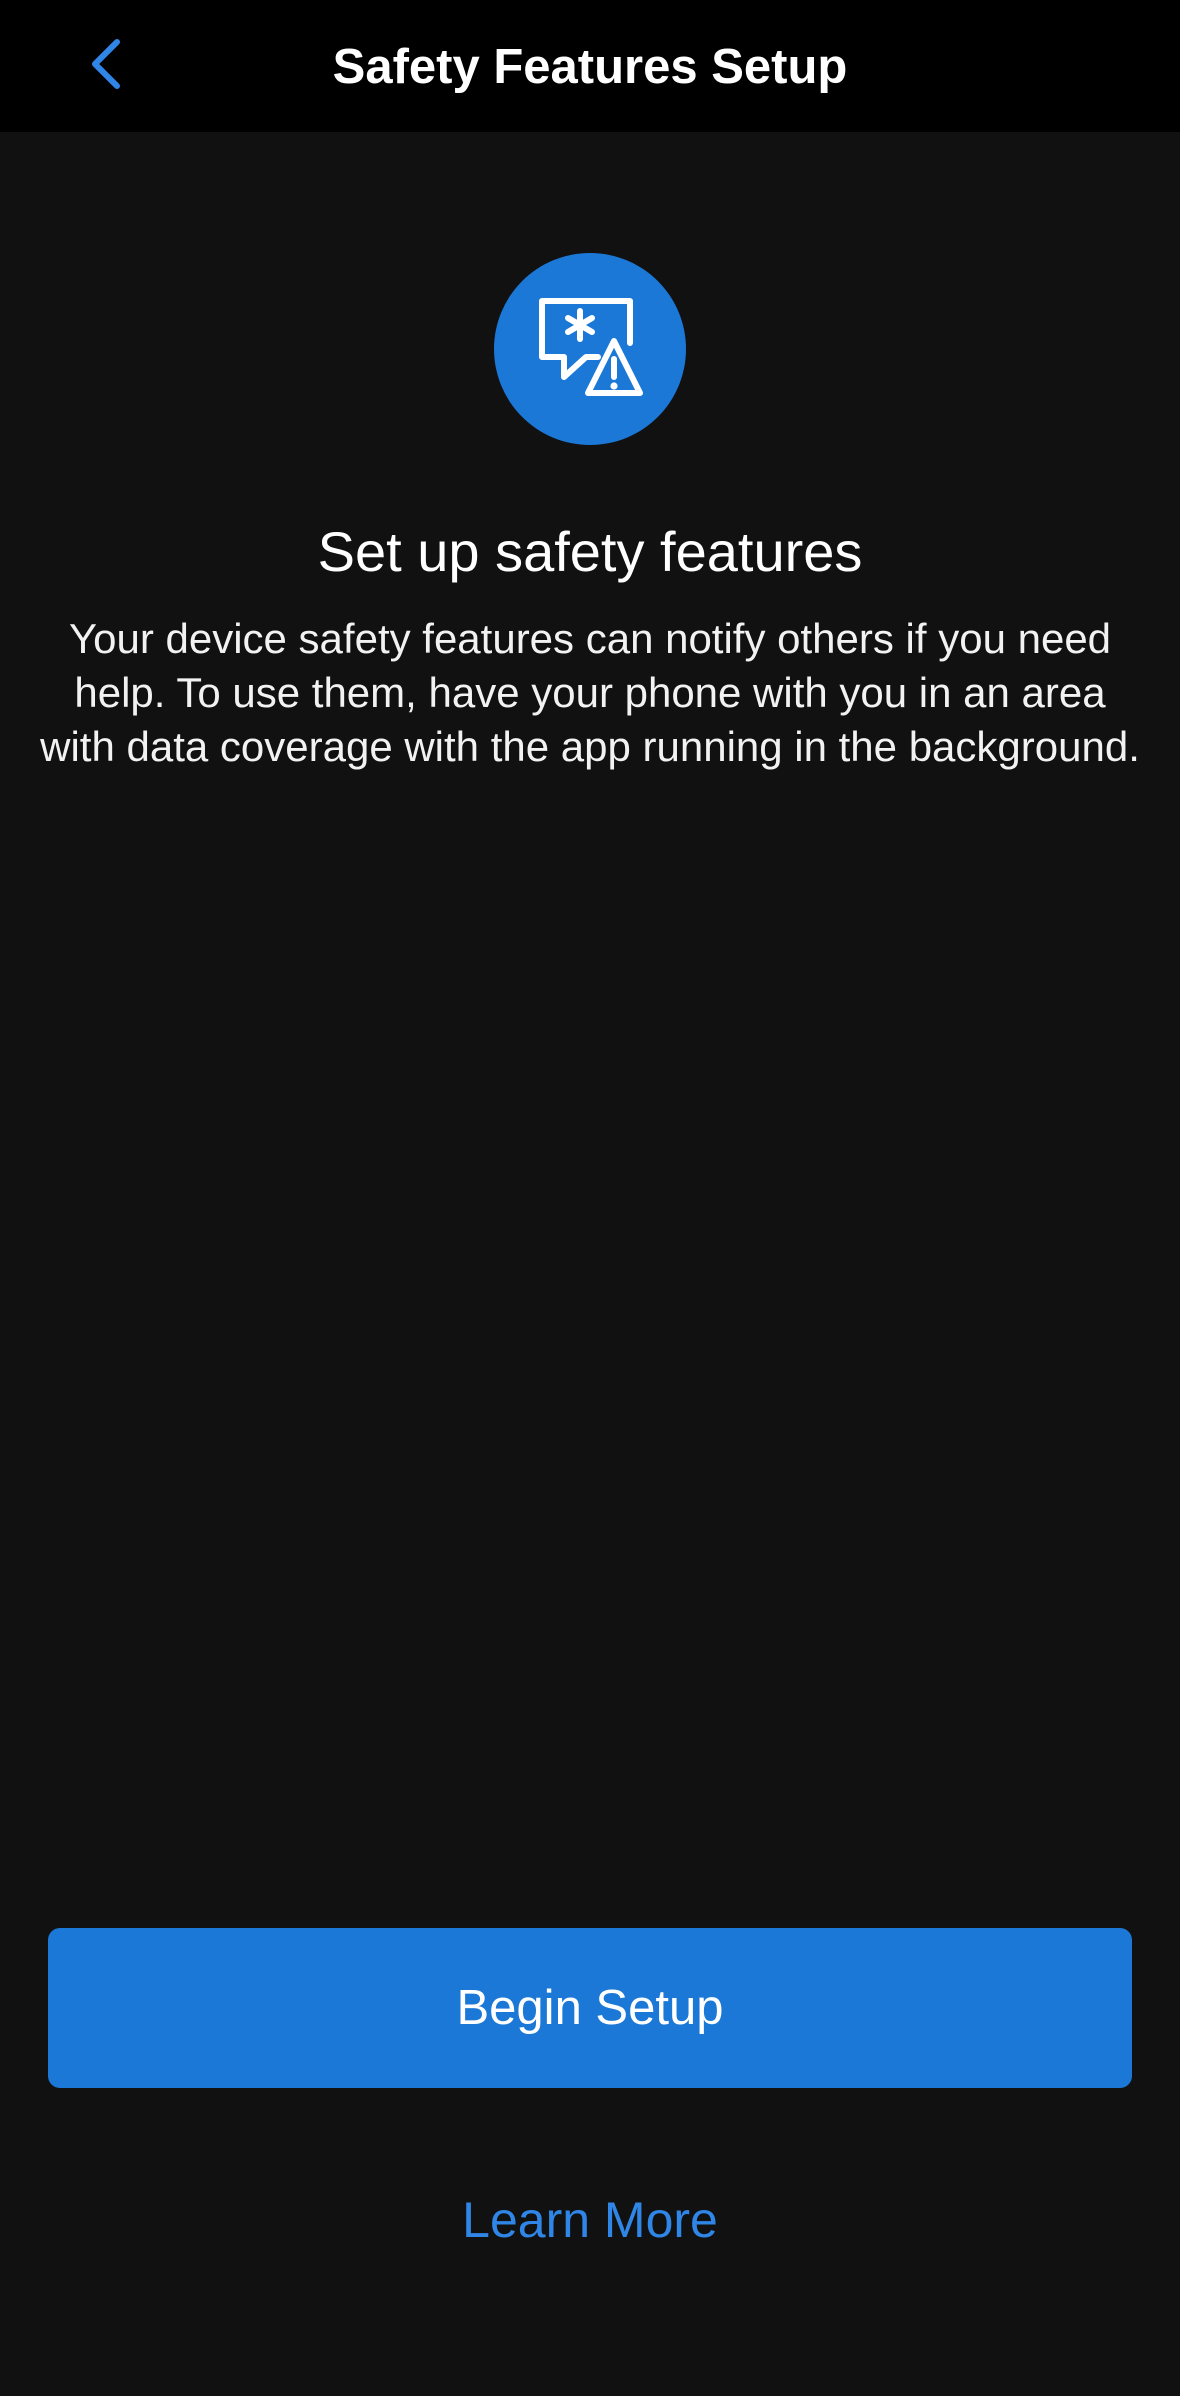 The image size is (1180, 2396). Describe the element at coordinates (590, 2220) in the screenshot. I see `learn-more-link: Learn More` at that location.